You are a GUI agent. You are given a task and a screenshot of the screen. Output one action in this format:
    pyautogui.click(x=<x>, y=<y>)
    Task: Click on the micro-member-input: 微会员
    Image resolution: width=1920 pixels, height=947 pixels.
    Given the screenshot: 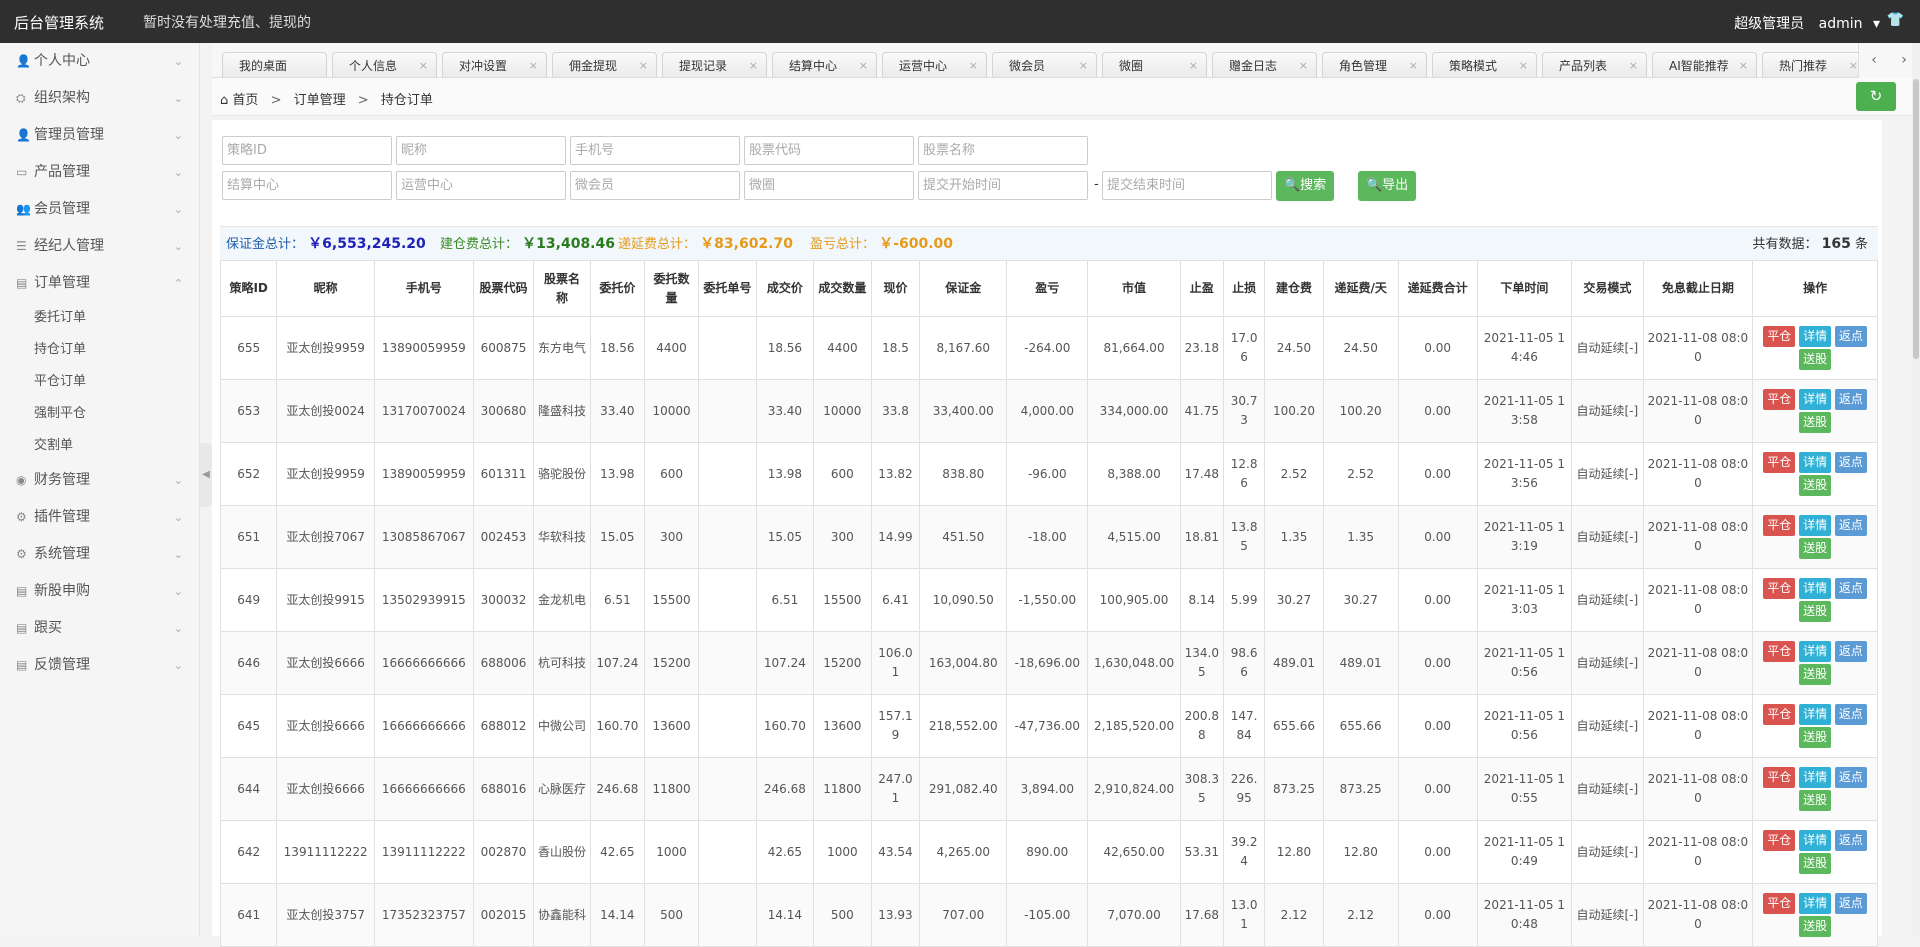 What is the action you would take?
    pyautogui.click(x=655, y=185)
    